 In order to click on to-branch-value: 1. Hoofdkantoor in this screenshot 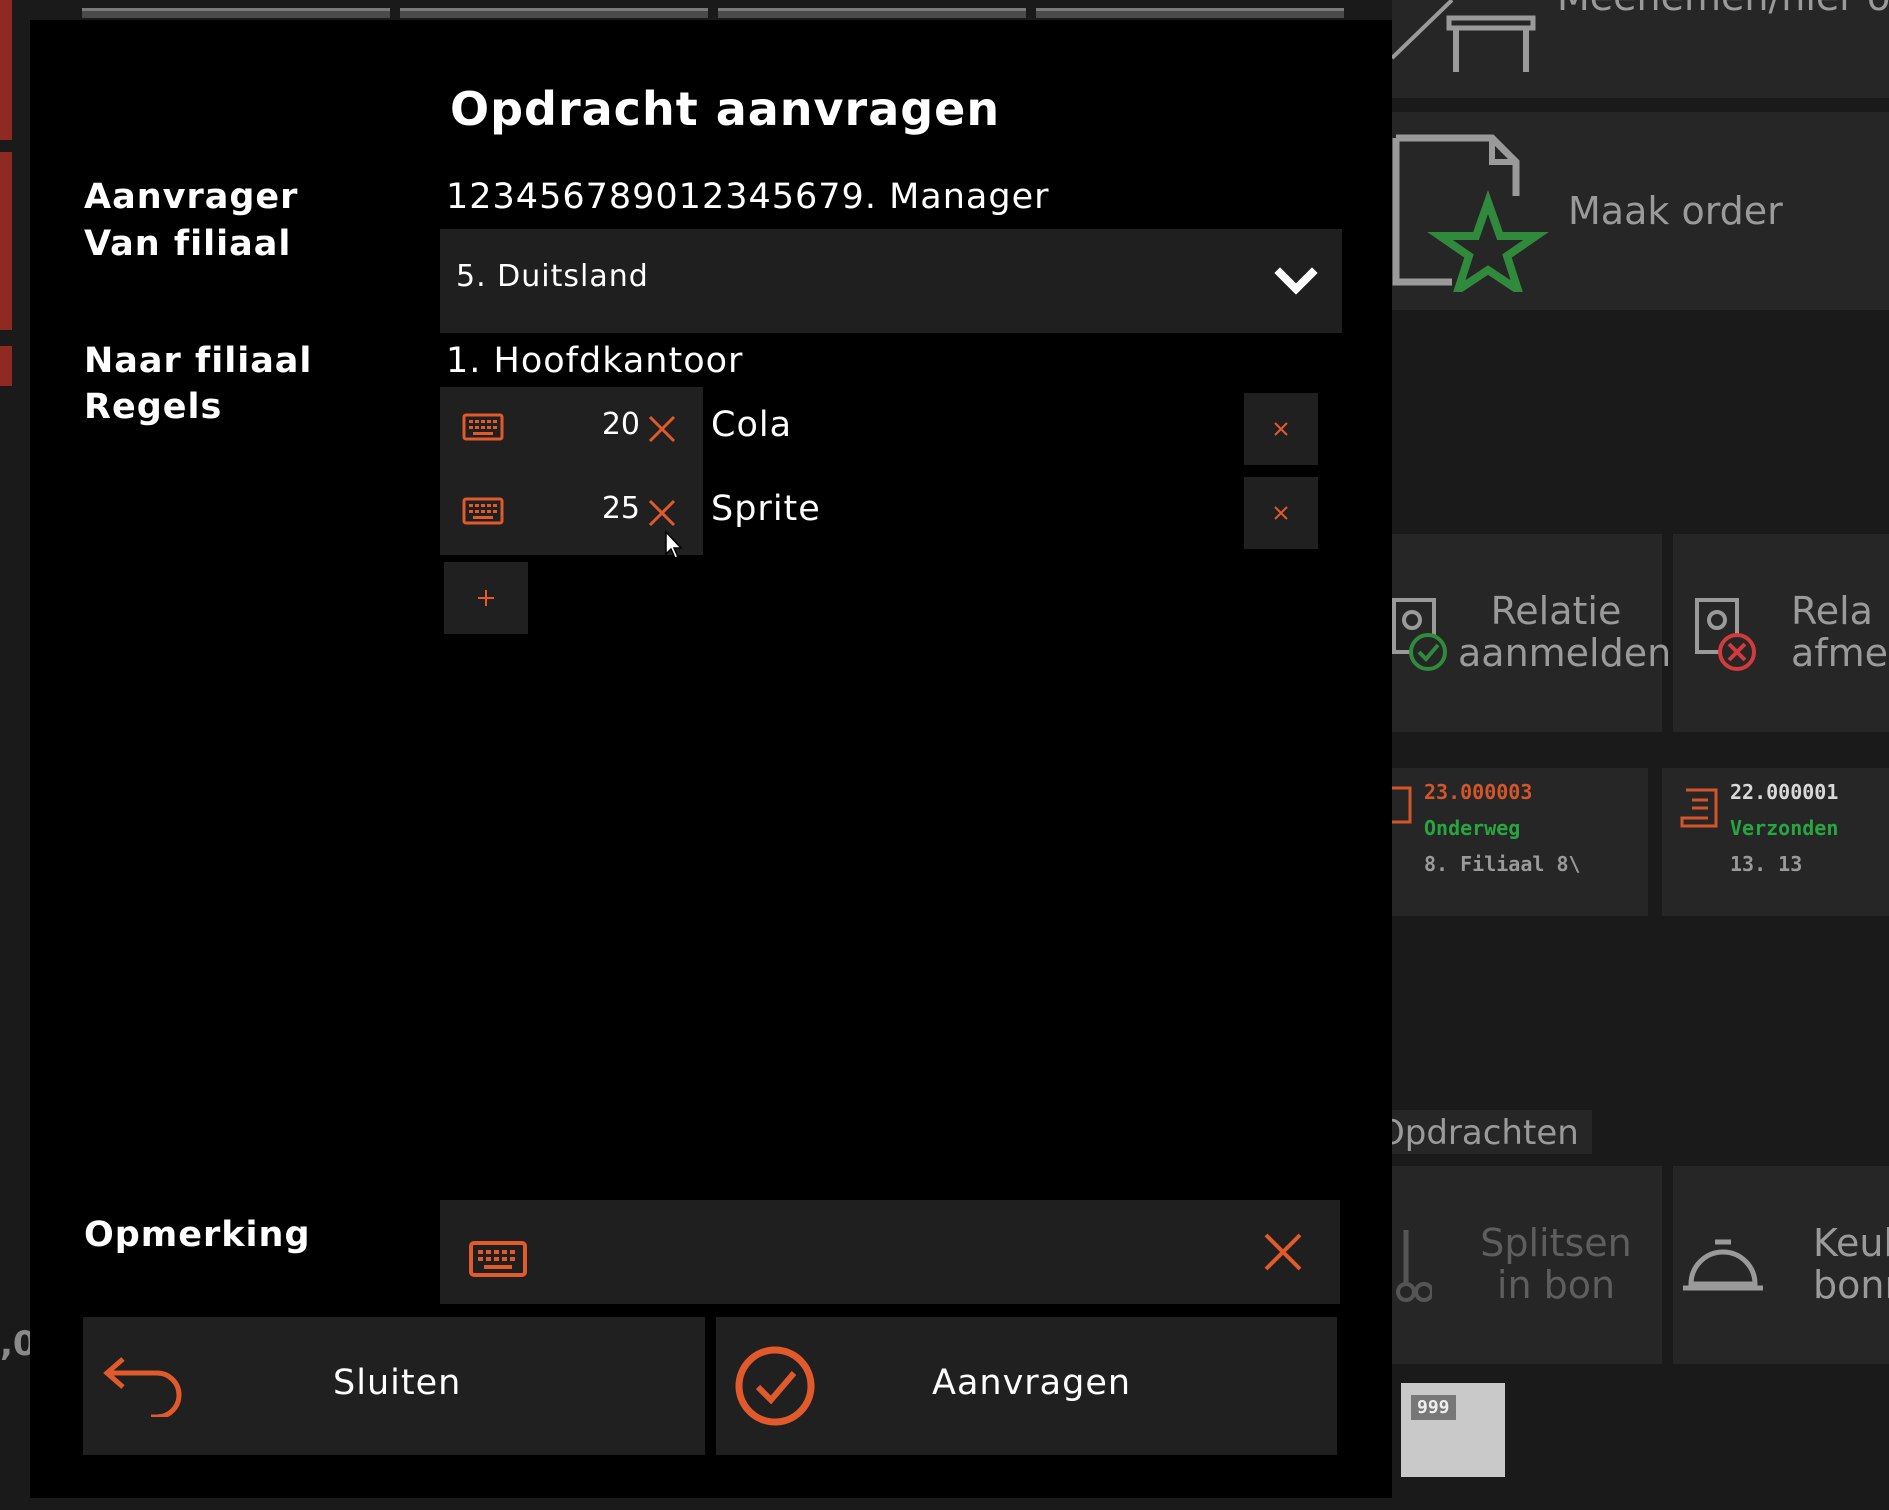, I will do `click(595, 361)`.